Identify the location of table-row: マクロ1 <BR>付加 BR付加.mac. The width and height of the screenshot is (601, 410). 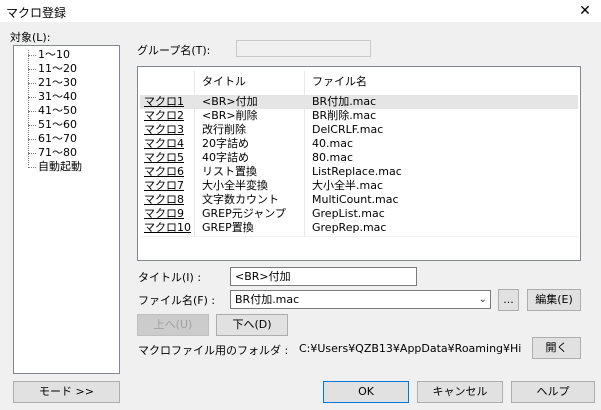
(359, 102).